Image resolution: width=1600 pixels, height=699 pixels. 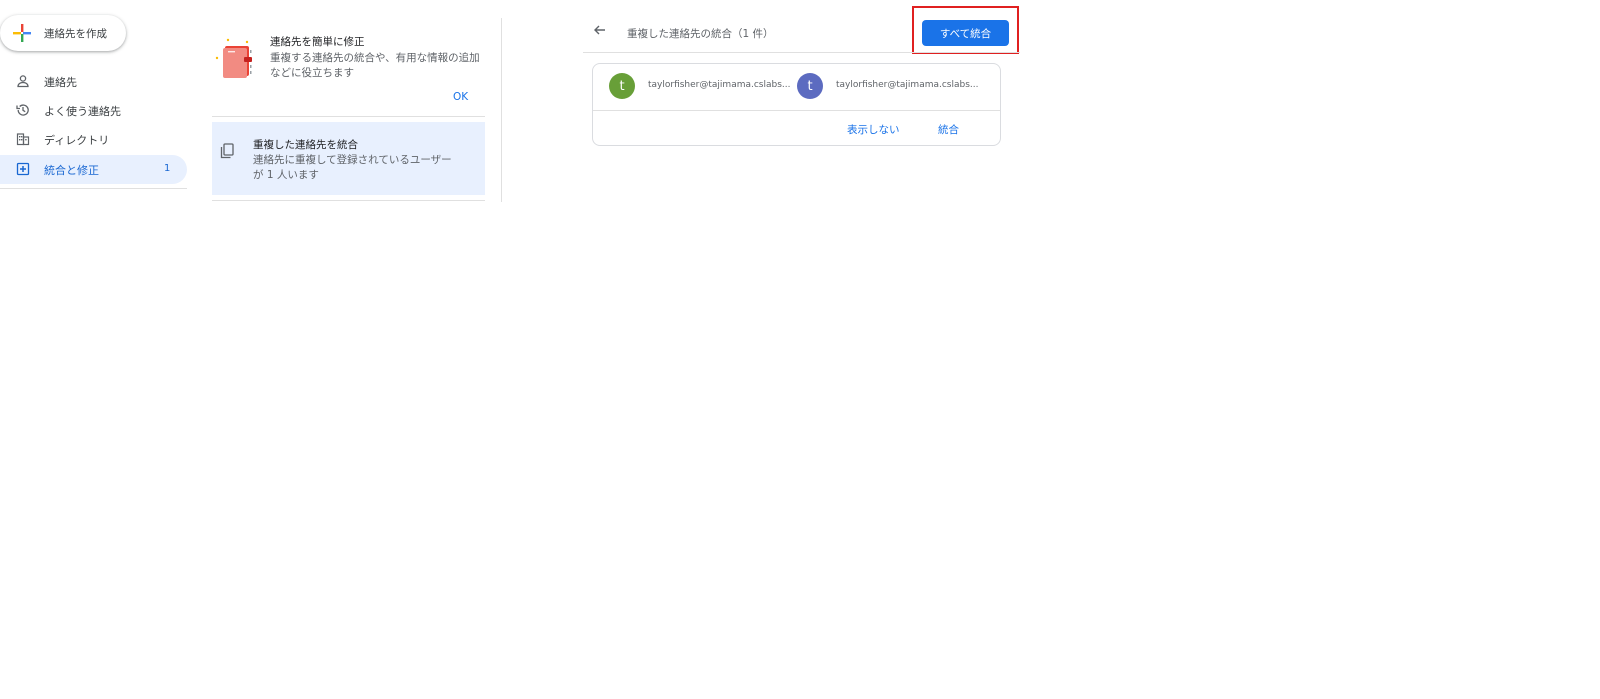 I want to click on merge-card-description: 連絡先に重複して登録されているユーザーが 1 人います, so click(x=352, y=167).